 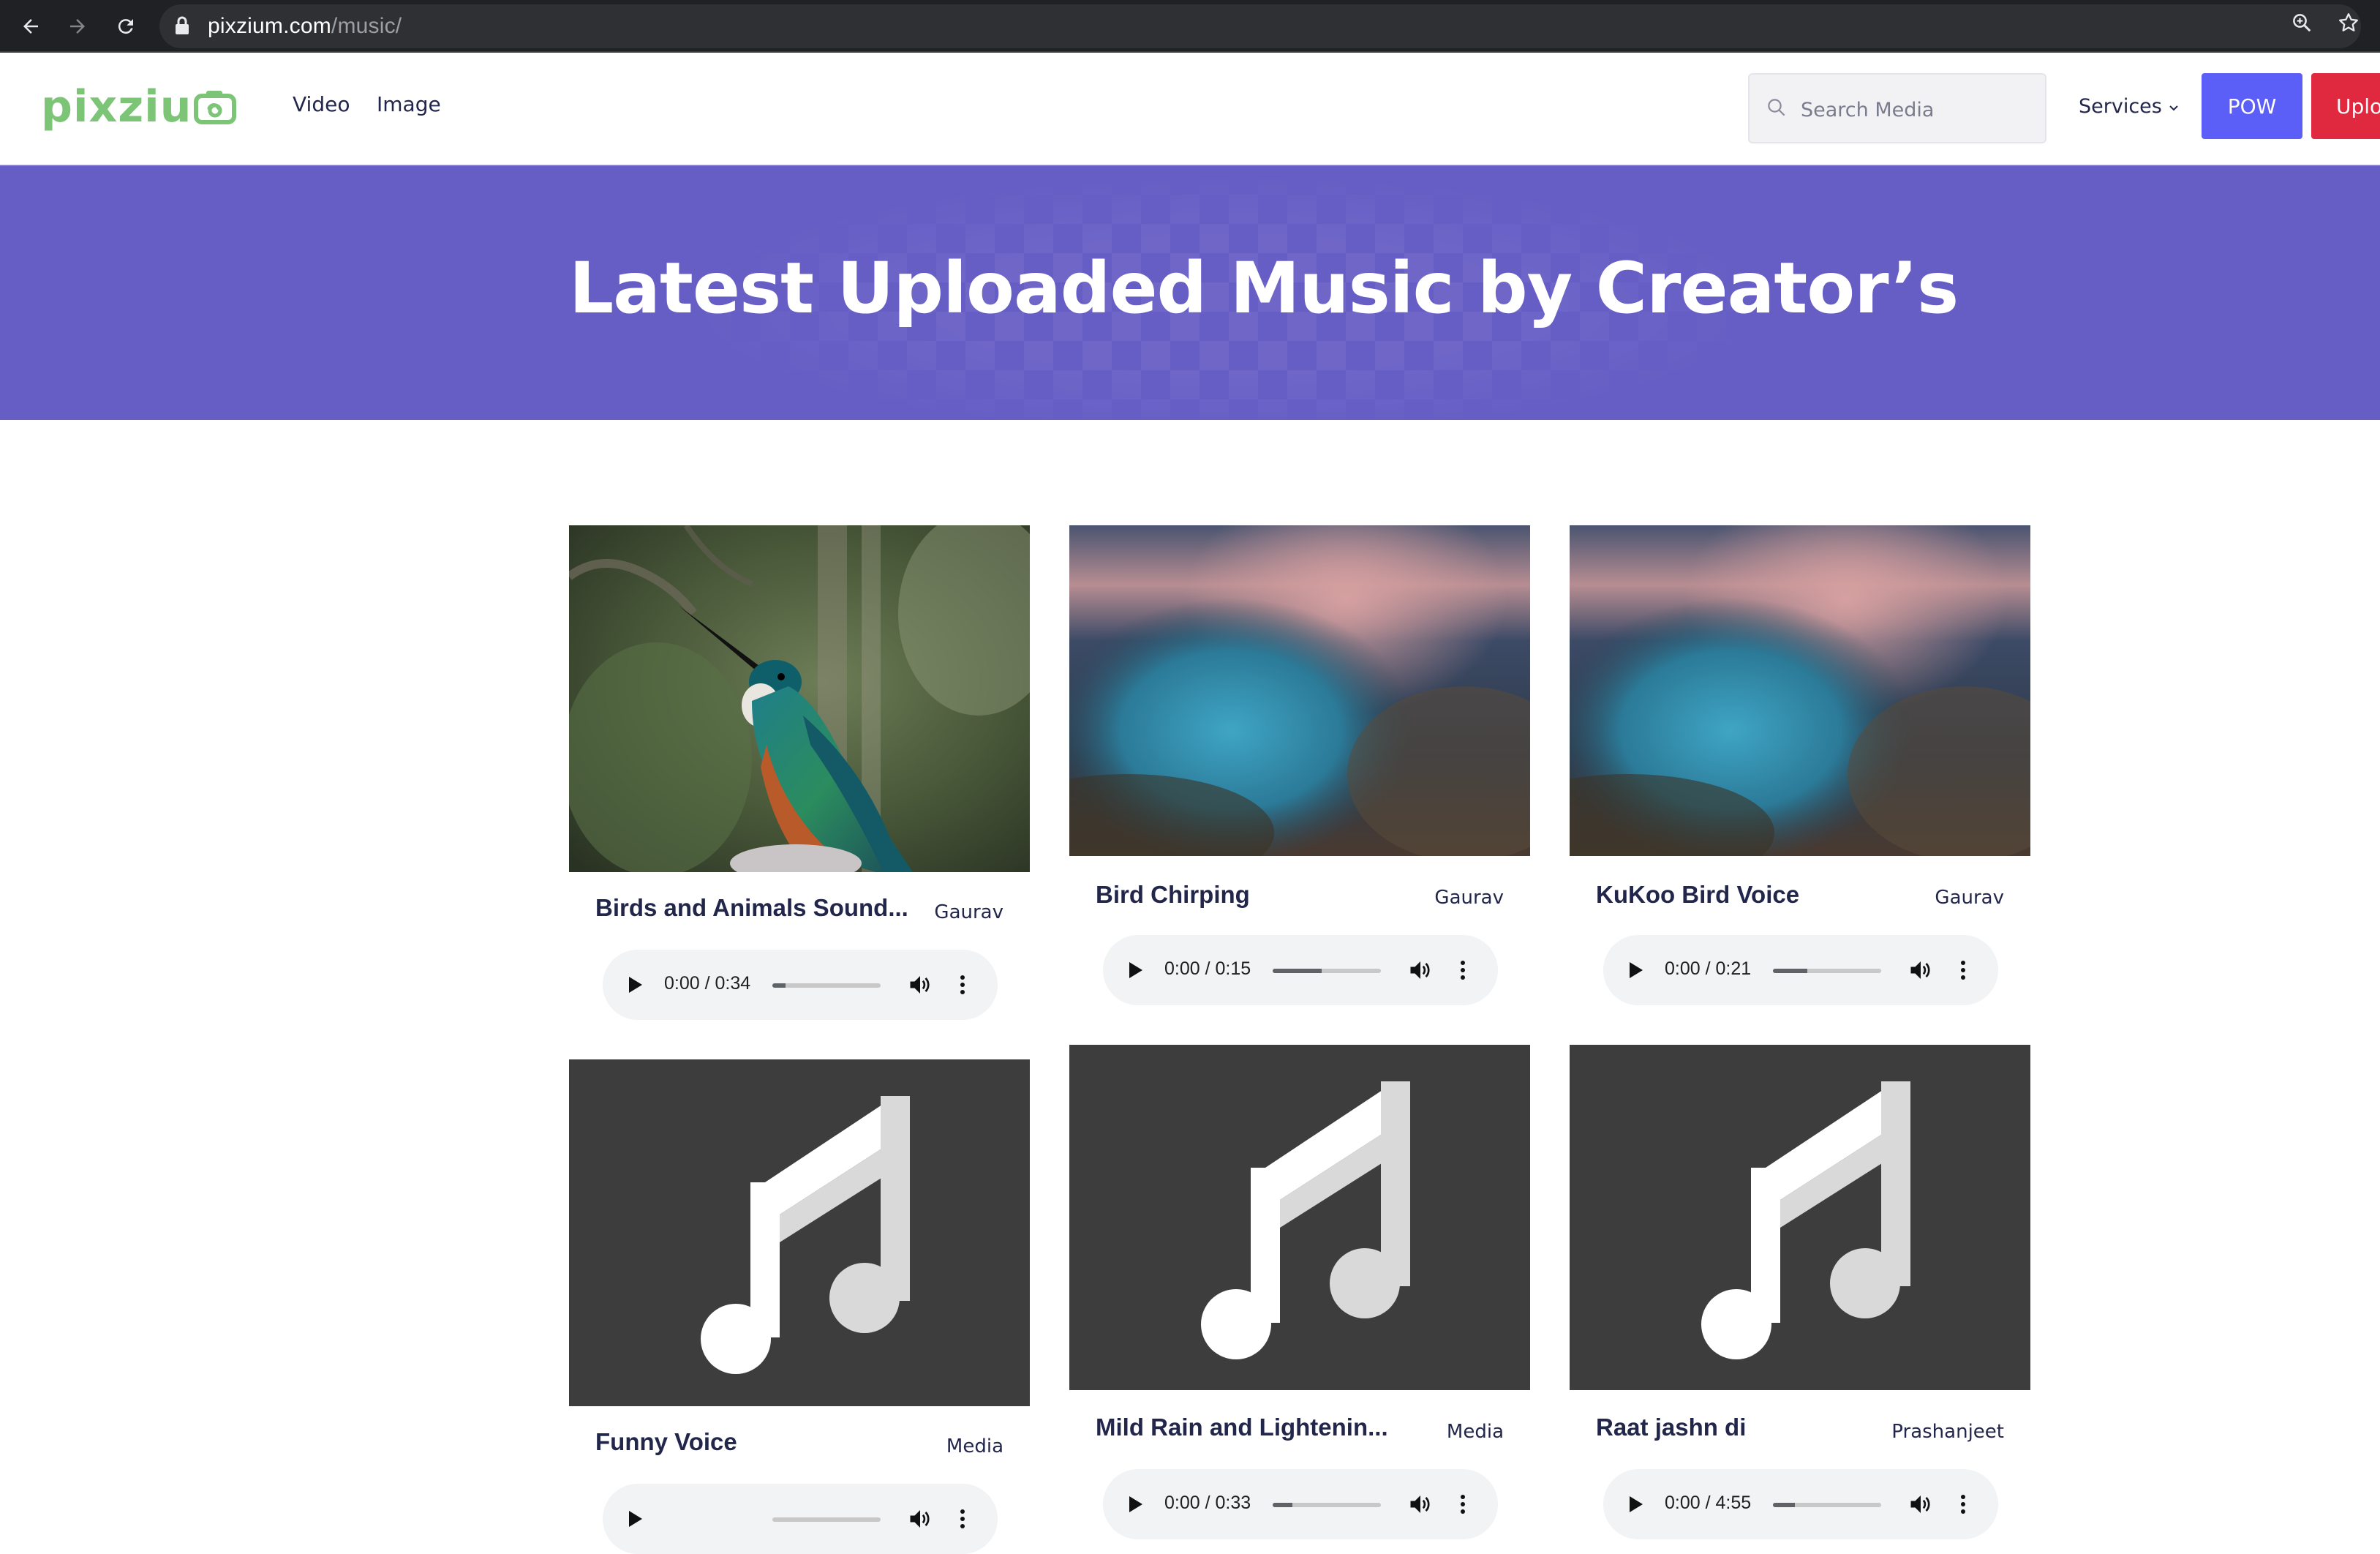 I want to click on track-title: Funny Voice, so click(x=753, y=1442).